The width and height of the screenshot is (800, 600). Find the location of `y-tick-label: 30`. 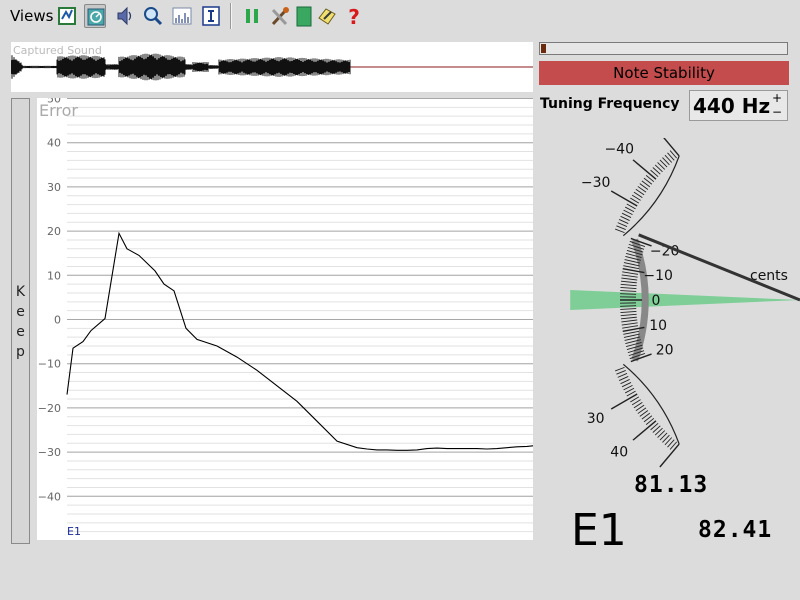

y-tick-label: 30 is located at coordinates (54, 187).